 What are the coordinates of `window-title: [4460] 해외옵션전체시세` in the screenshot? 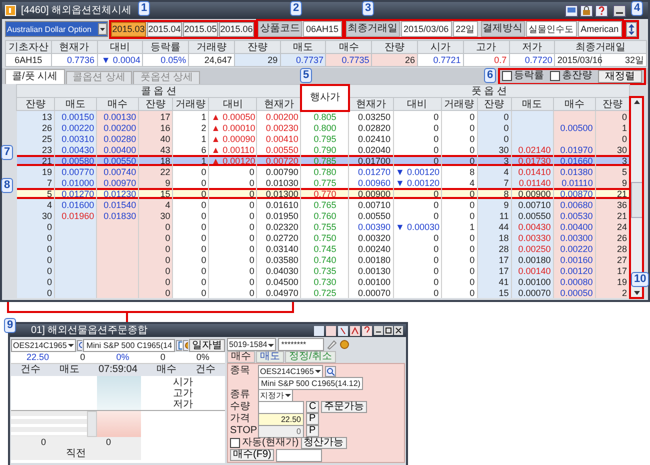 It's located at (76, 10).